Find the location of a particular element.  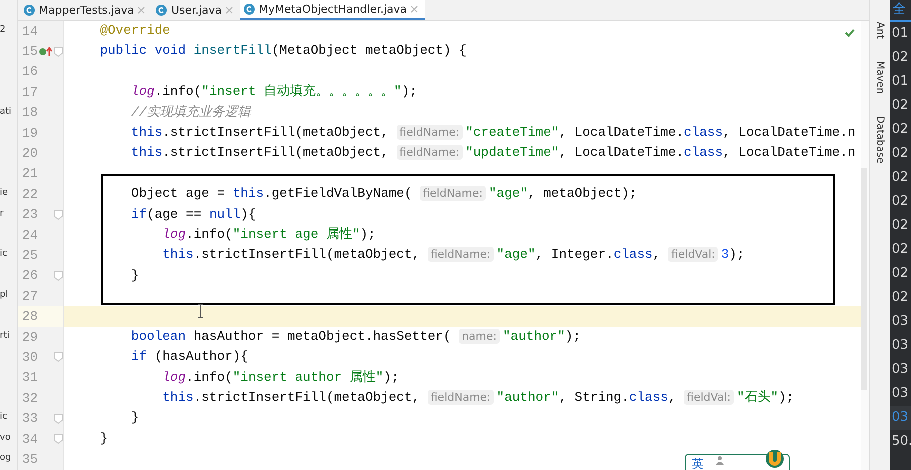

code-text: ){ is located at coordinates (248, 214).